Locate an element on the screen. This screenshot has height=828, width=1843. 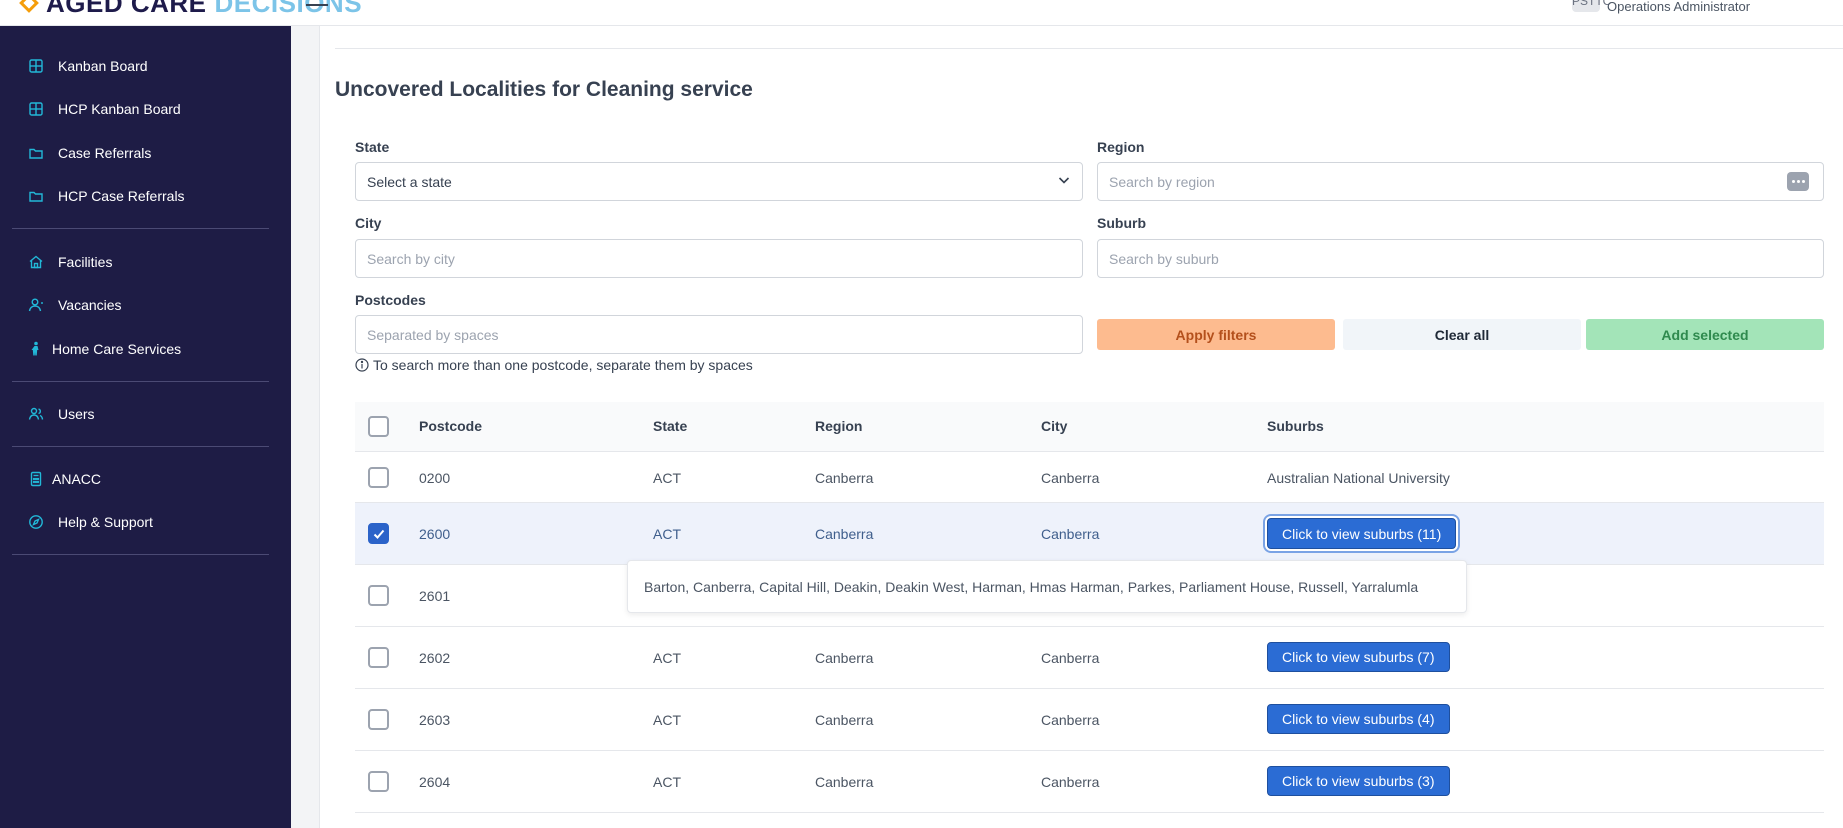
hamburger-menu-icon is located at coordinates (317, 5).